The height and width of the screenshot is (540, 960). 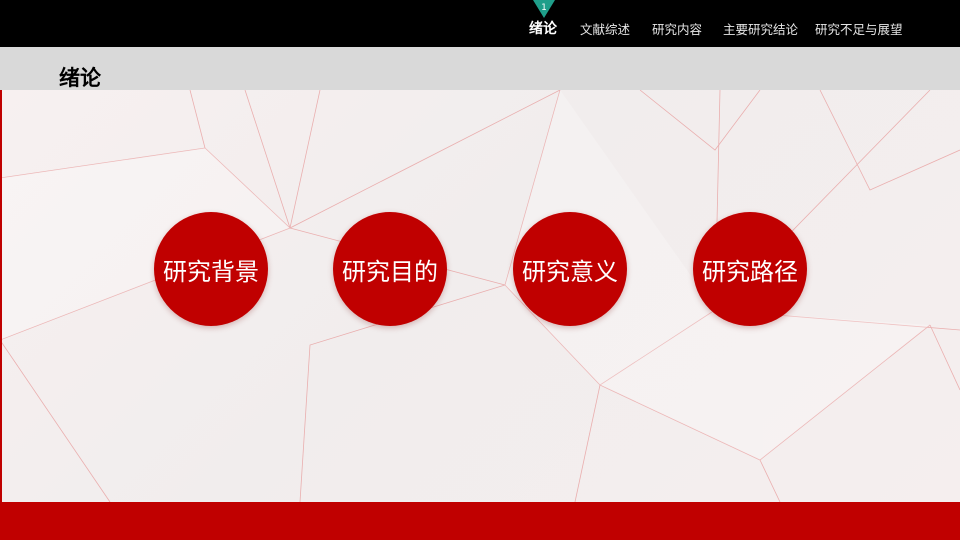 What do you see at coordinates (543, 28) in the screenshot?
I see `nav-item-intro: 绪论` at bounding box center [543, 28].